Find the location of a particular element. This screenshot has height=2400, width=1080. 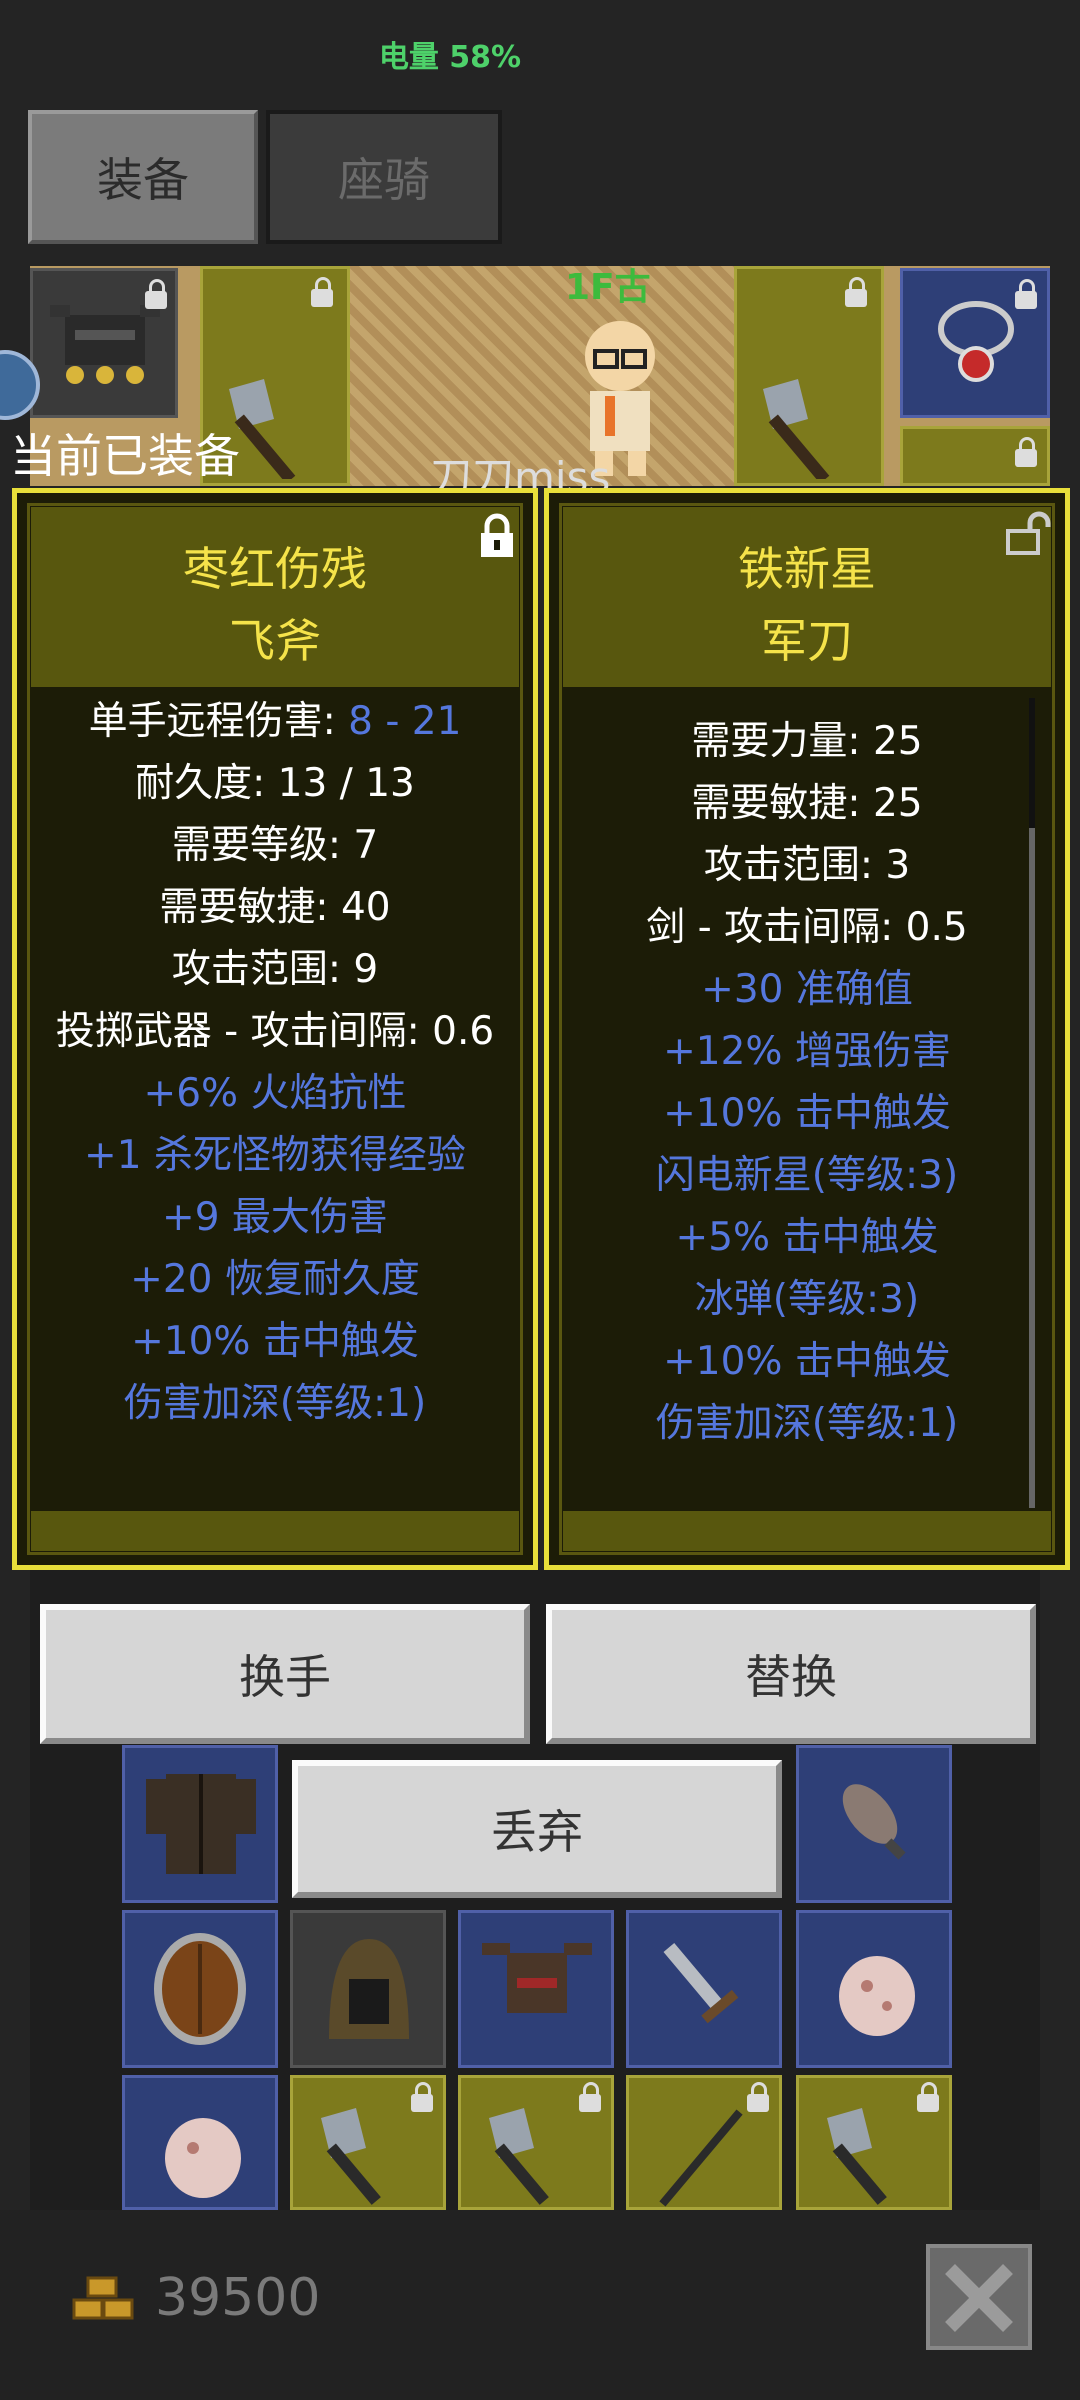

shield-icon is located at coordinates (200, 1989).